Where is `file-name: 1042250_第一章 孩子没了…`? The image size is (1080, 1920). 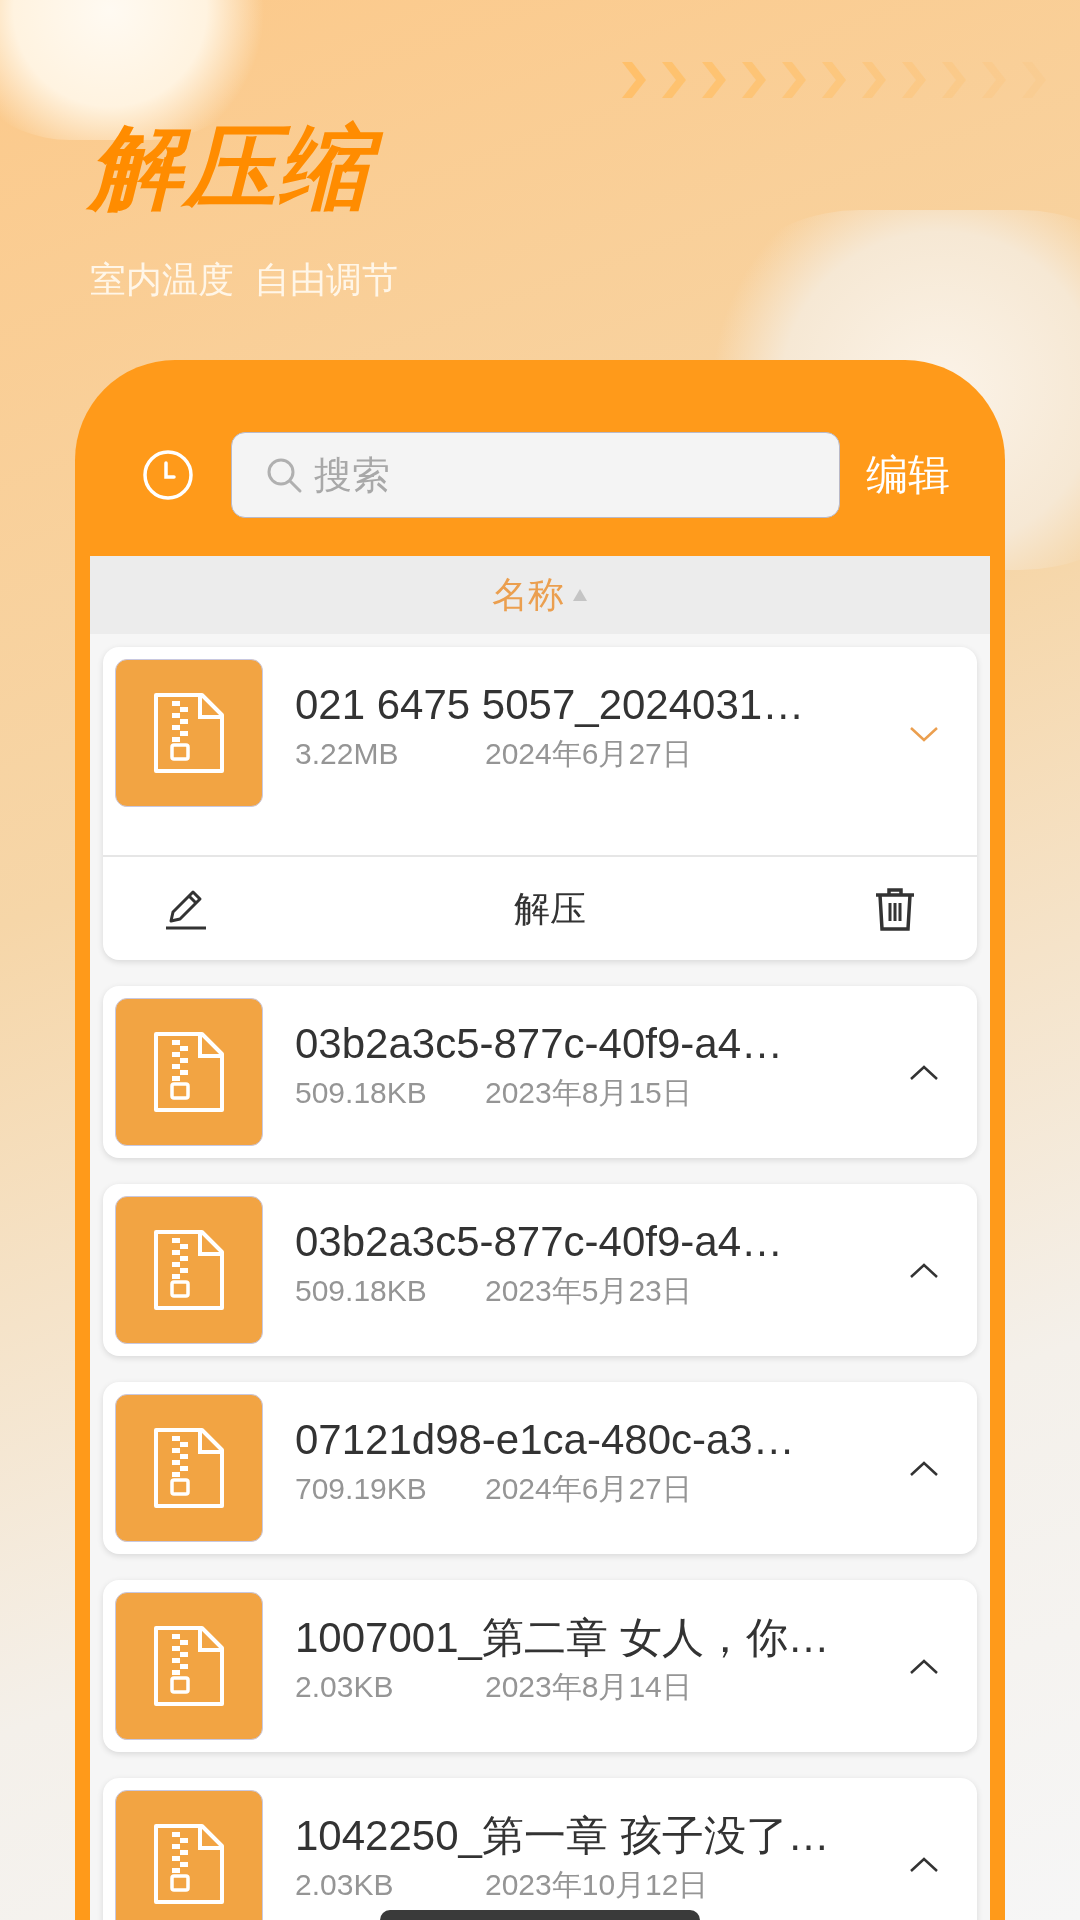
file-name: 1042250_第一章 孩子没了… is located at coordinates (562, 1836).